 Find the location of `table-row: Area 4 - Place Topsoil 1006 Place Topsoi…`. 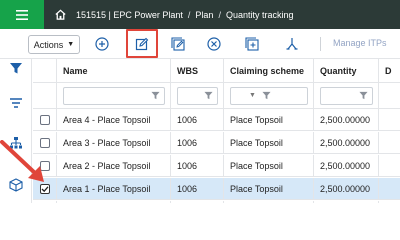

table-row: Area 4 - Place Topsoil 1006 Place Topsoi… is located at coordinates (216, 120).